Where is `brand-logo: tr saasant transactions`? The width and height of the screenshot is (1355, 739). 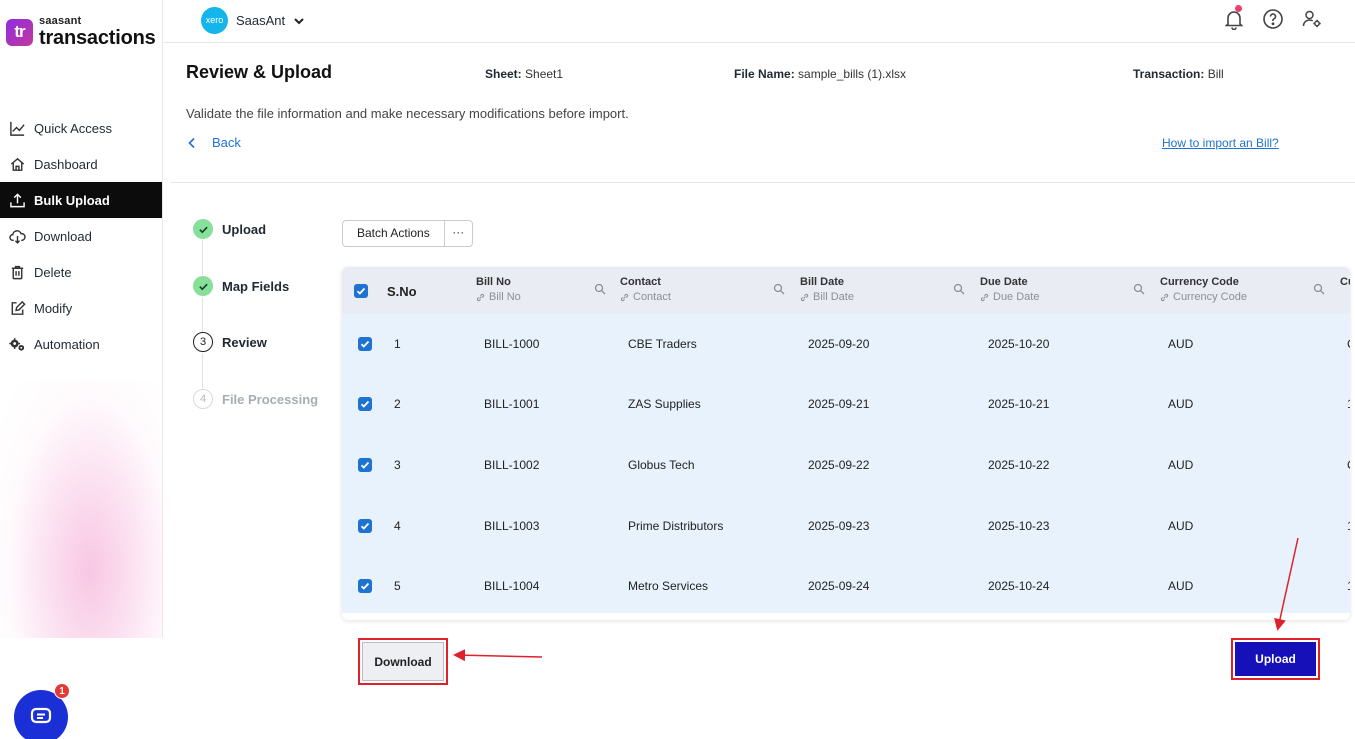
brand-logo: tr saasant transactions is located at coordinates (81, 32).